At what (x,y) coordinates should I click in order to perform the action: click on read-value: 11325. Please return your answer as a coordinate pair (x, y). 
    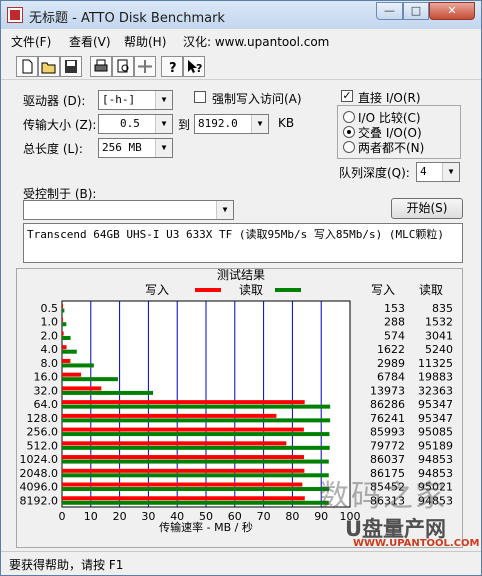
    Looking at the image, I should click on (435, 363).